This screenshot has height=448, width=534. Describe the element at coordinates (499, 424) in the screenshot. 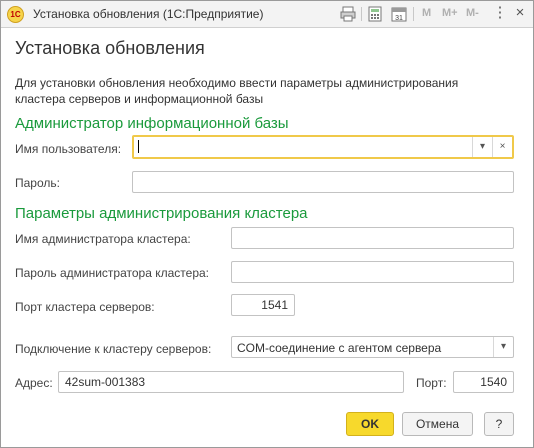

I see `help-button: ?` at that location.